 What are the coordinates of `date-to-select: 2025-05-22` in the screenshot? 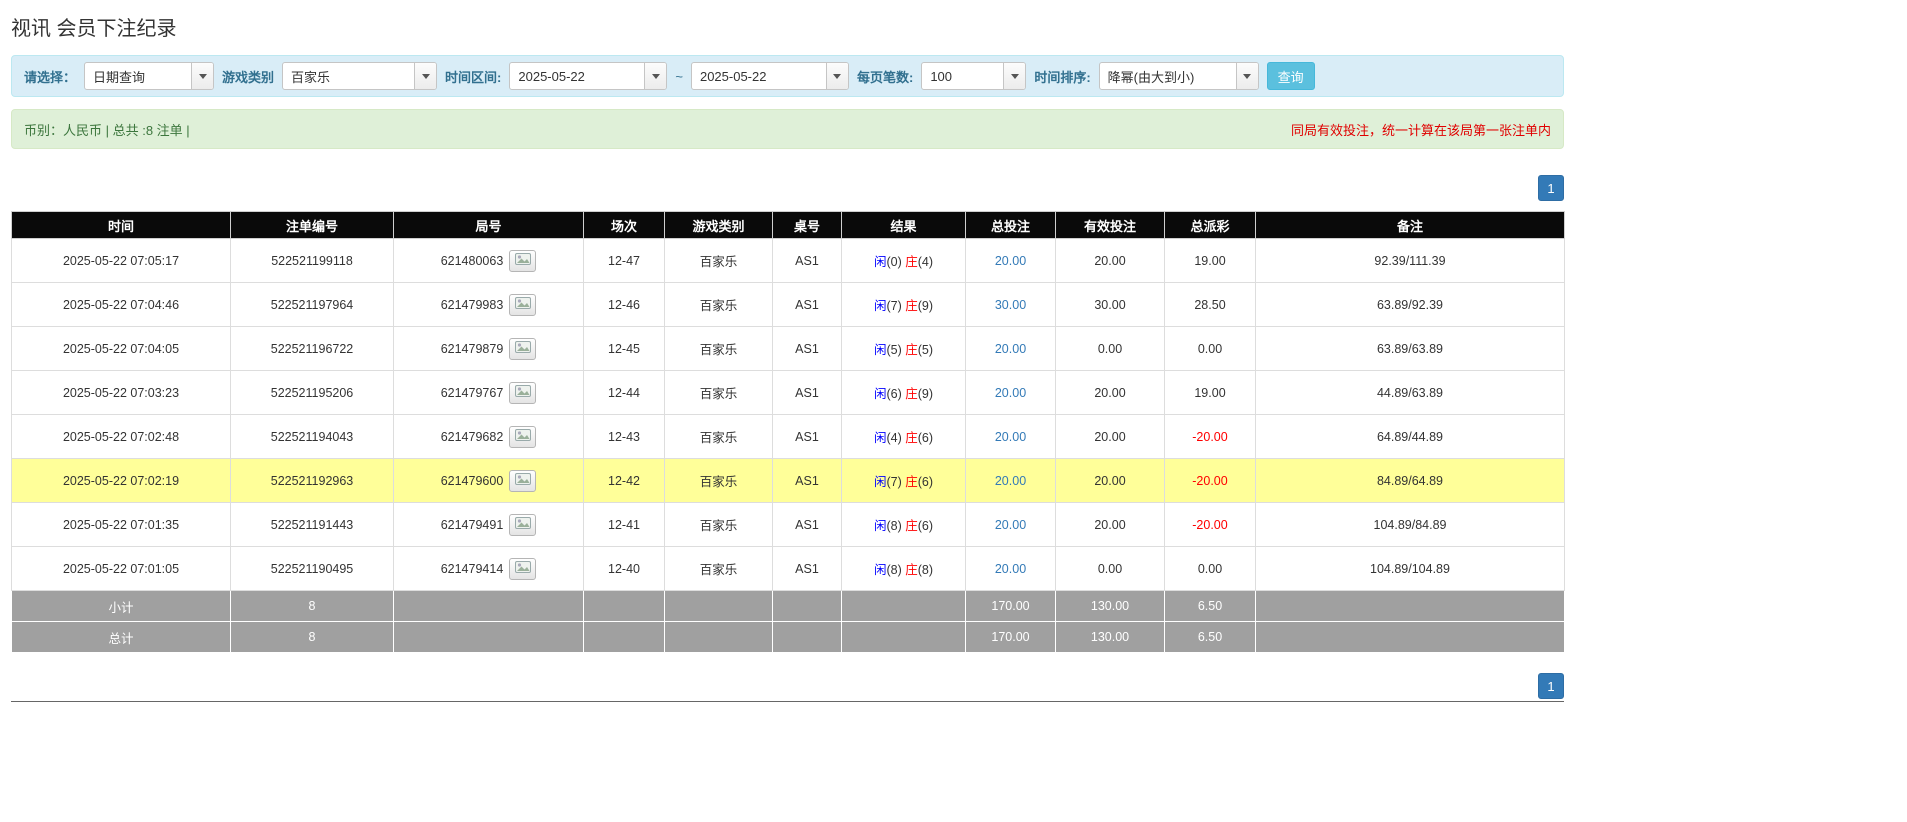 It's located at (769, 76).